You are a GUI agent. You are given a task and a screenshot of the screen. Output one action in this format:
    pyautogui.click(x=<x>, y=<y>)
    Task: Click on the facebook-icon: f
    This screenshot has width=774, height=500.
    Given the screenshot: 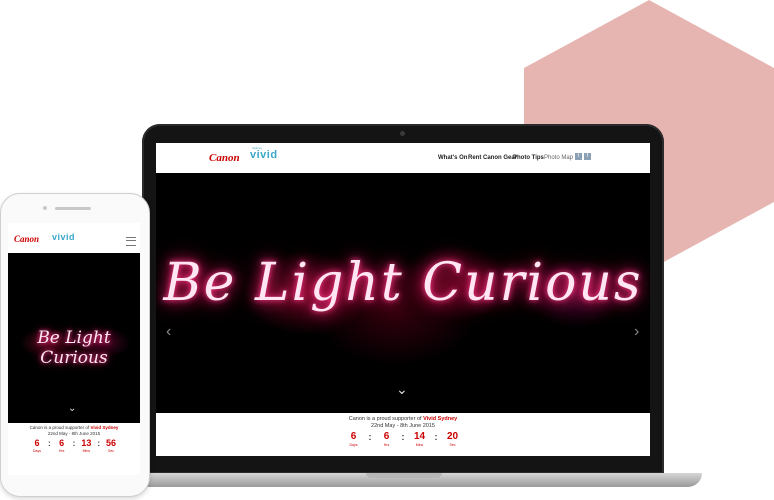 What is the action you would take?
    pyautogui.click(x=587, y=156)
    